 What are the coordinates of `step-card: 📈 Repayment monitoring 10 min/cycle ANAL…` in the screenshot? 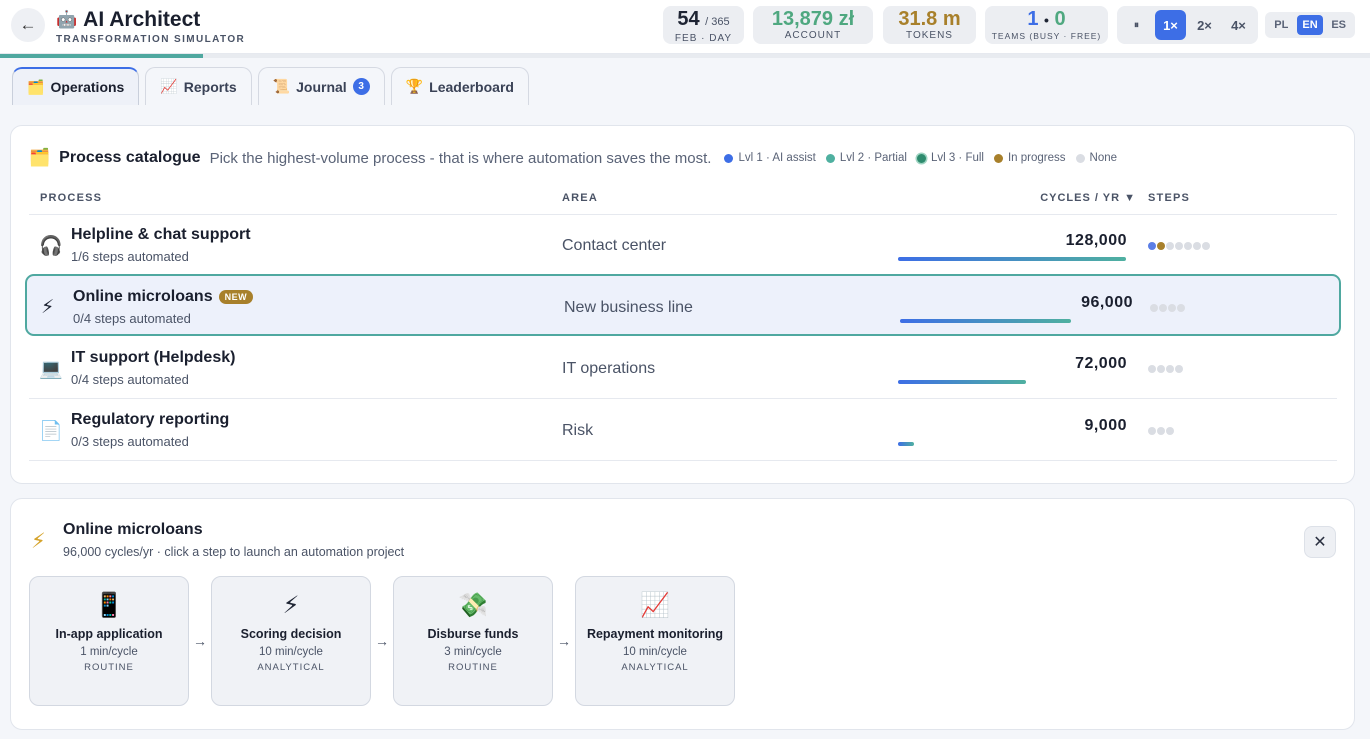 It's located at (655, 641).